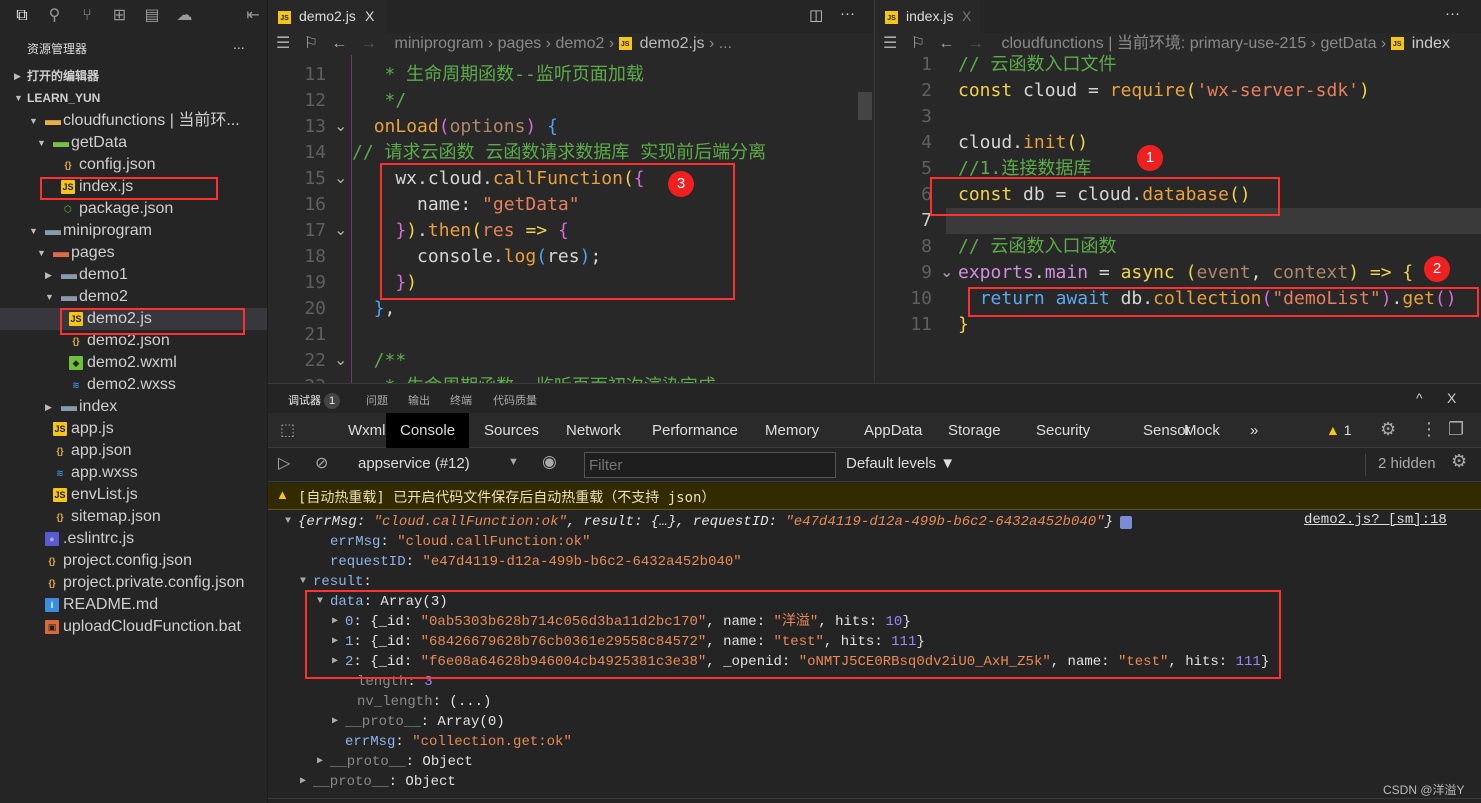  I want to click on search-icon: ⚲, so click(55, 16).